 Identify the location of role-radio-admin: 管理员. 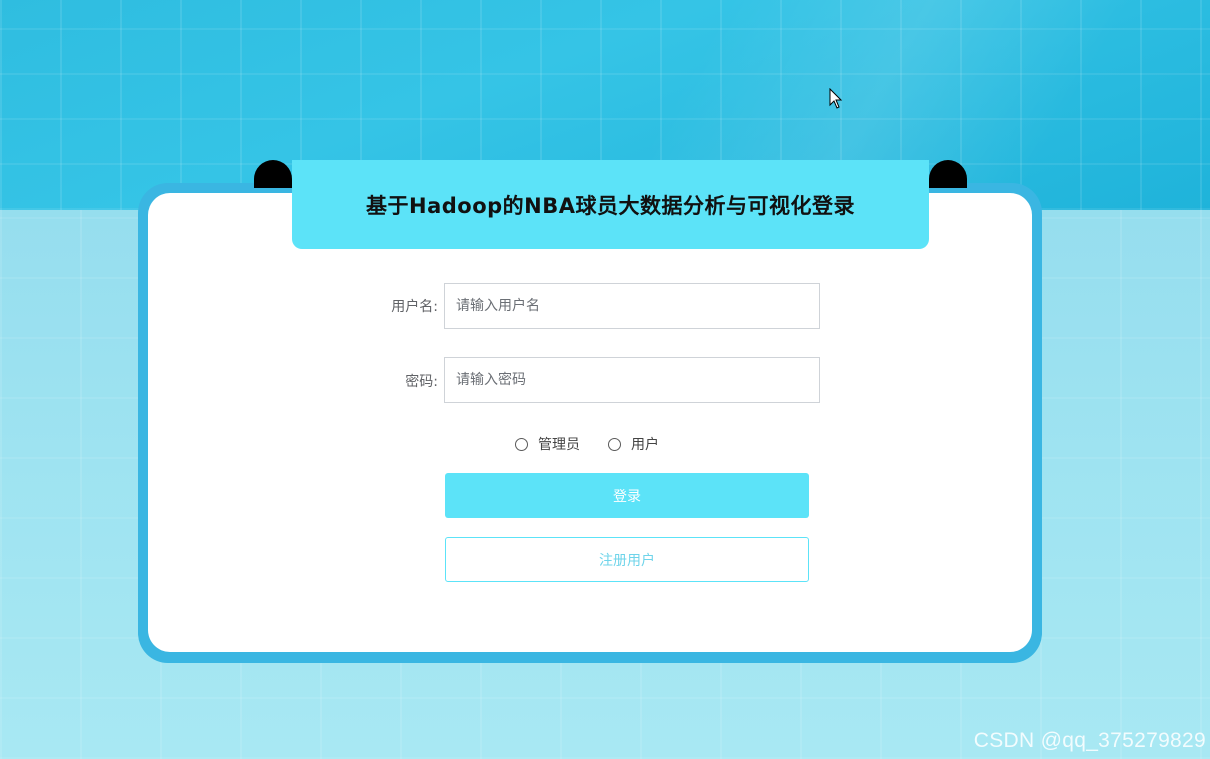
(547, 444).